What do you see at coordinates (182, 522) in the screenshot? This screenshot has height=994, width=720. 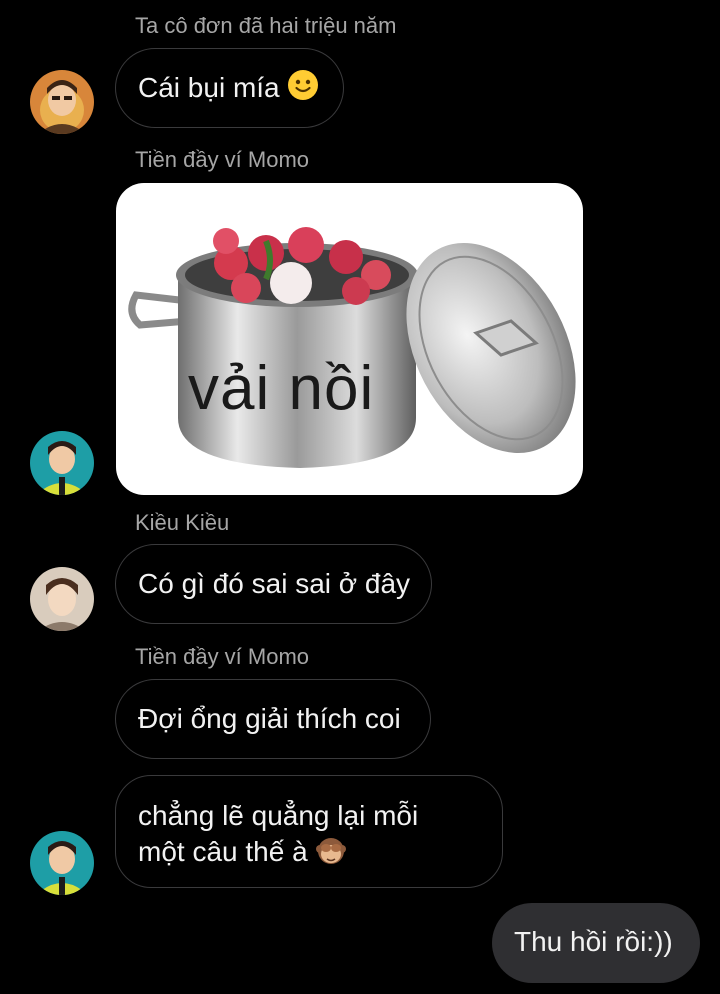 I see `sender-name: Kiều Kiều` at bounding box center [182, 522].